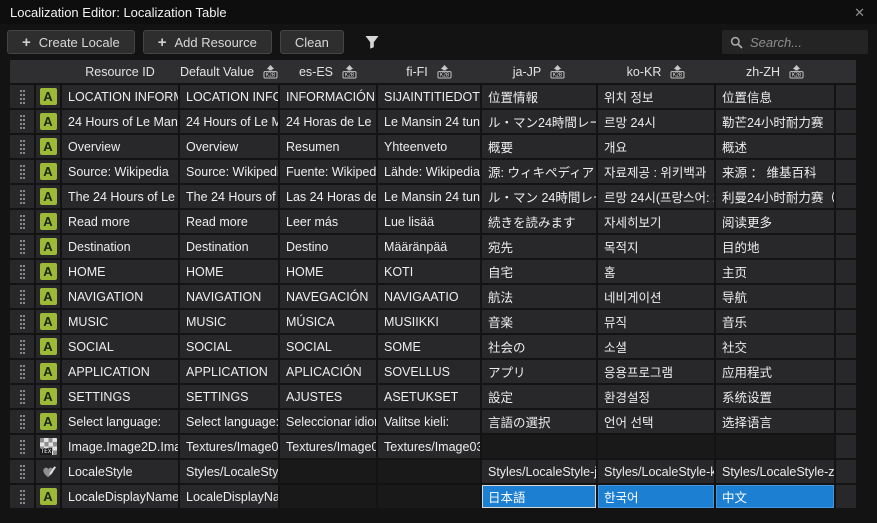 This screenshot has width=877, height=523. What do you see at coordinates (229, 496) in the screenshot?
I see `cell-default_value: LocaleDisplayNam` at bounding box center [229, 496].